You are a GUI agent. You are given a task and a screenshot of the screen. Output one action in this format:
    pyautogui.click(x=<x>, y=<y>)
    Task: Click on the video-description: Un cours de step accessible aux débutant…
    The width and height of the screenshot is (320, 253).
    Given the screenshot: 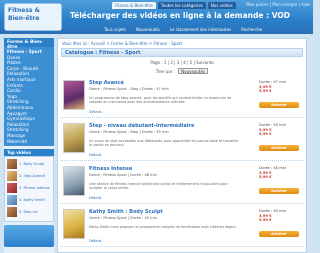 What is the action you would take?
    pyautogui.click(x=164, y=143)
    